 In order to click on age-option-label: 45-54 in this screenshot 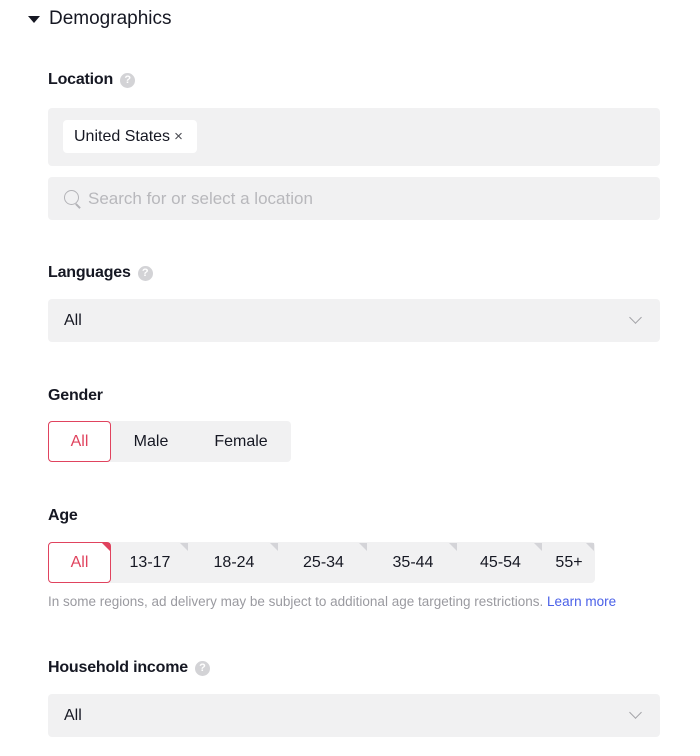, I will do `click(500, 562)`.